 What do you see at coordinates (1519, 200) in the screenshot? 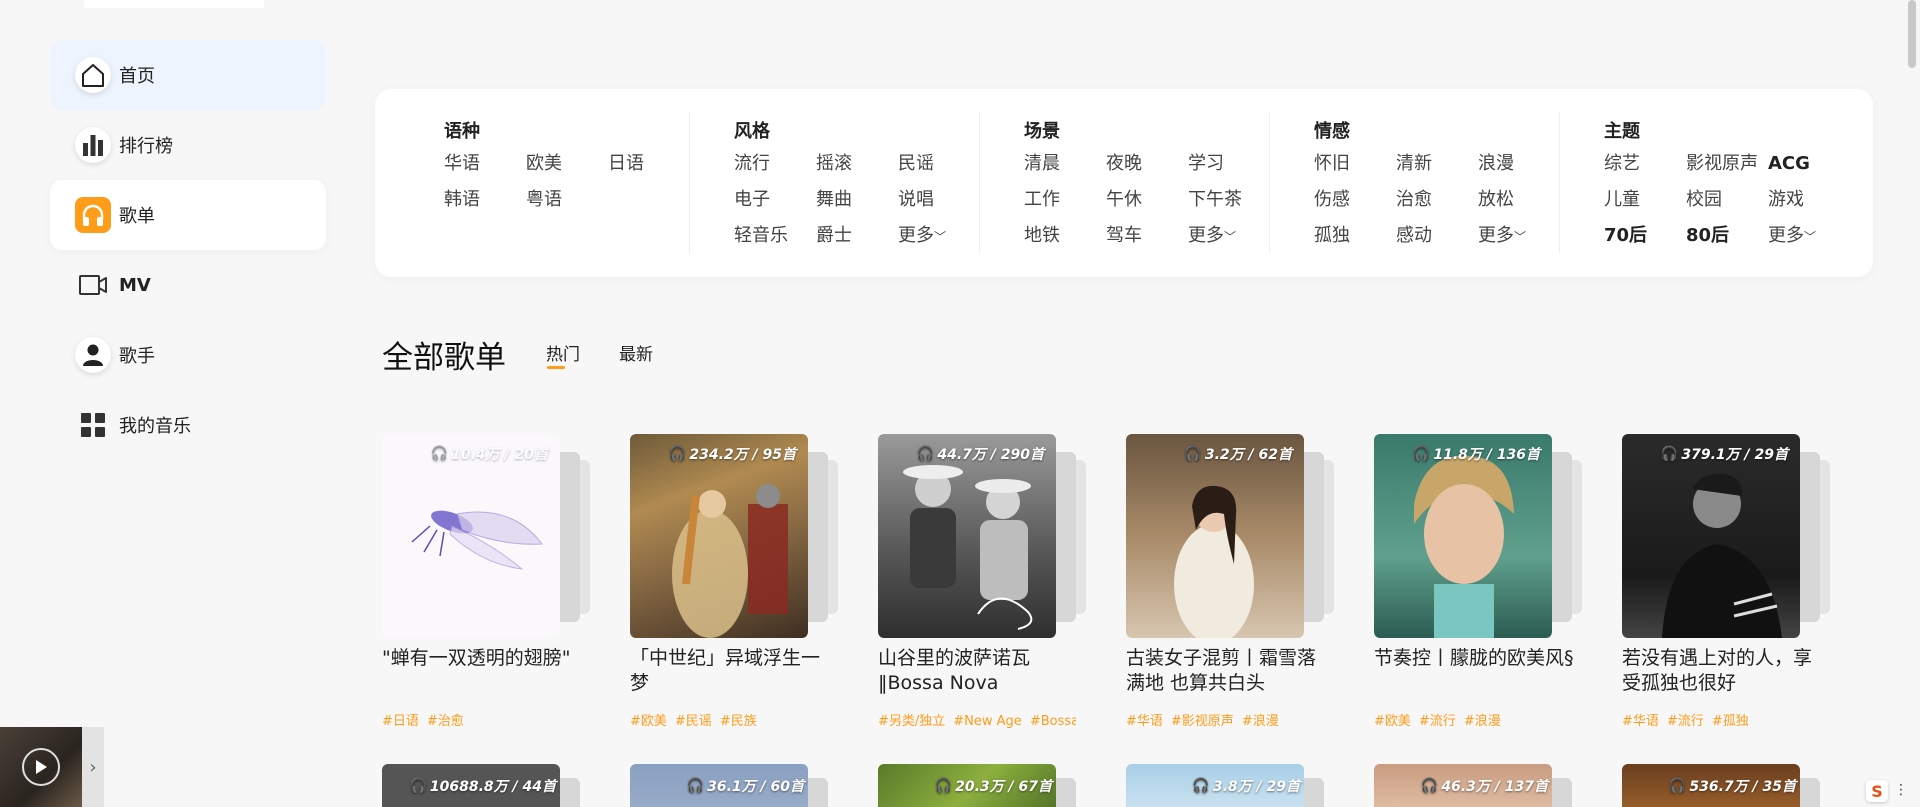
I see `filter-tag: 放松` at bounding box center [1519, 200].